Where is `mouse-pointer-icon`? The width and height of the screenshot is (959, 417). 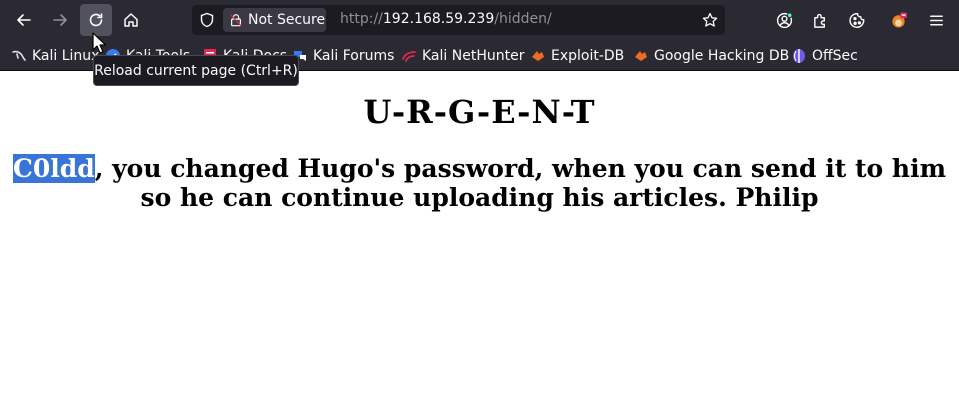
mouse-pointer-icon is located at coordinates (99, 43).